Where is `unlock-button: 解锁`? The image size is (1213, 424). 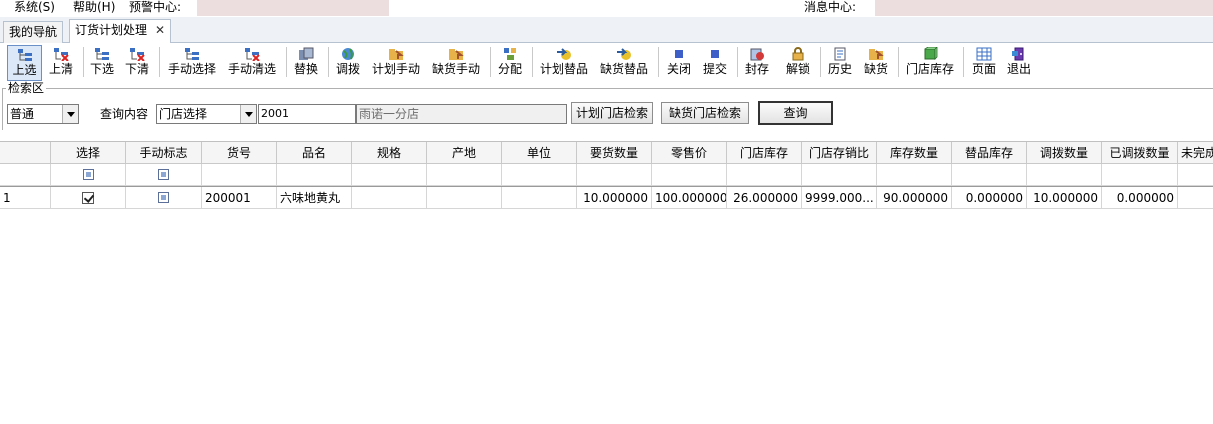
unlock-button: 解锁 is located at coordinates (798, 63).